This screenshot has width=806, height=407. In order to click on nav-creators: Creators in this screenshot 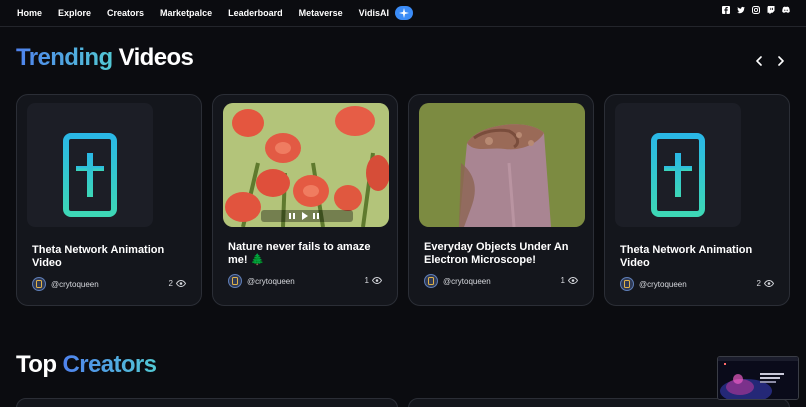, I will do `click(125, 13)`.